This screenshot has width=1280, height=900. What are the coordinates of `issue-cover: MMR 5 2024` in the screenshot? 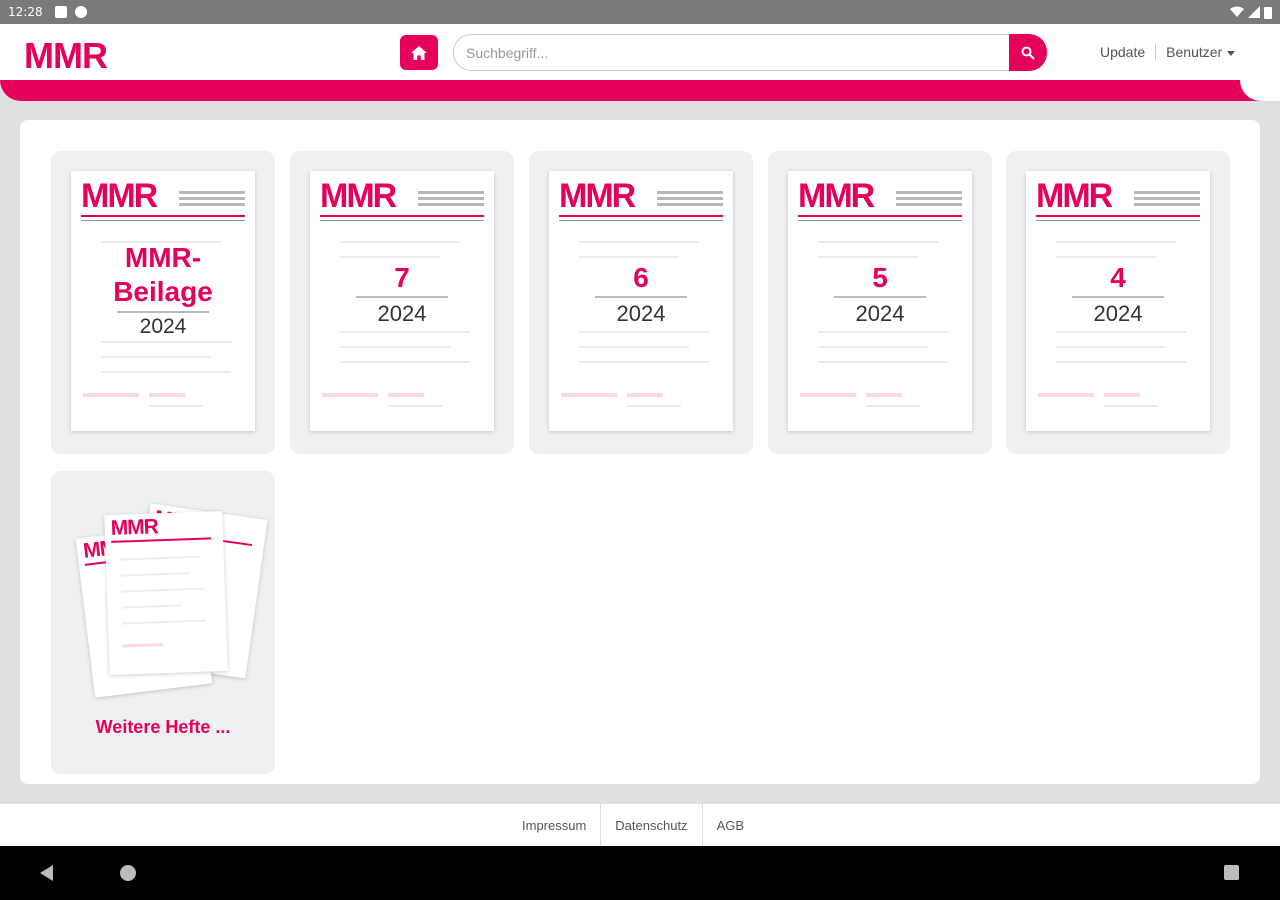 It's located at (880, 301).